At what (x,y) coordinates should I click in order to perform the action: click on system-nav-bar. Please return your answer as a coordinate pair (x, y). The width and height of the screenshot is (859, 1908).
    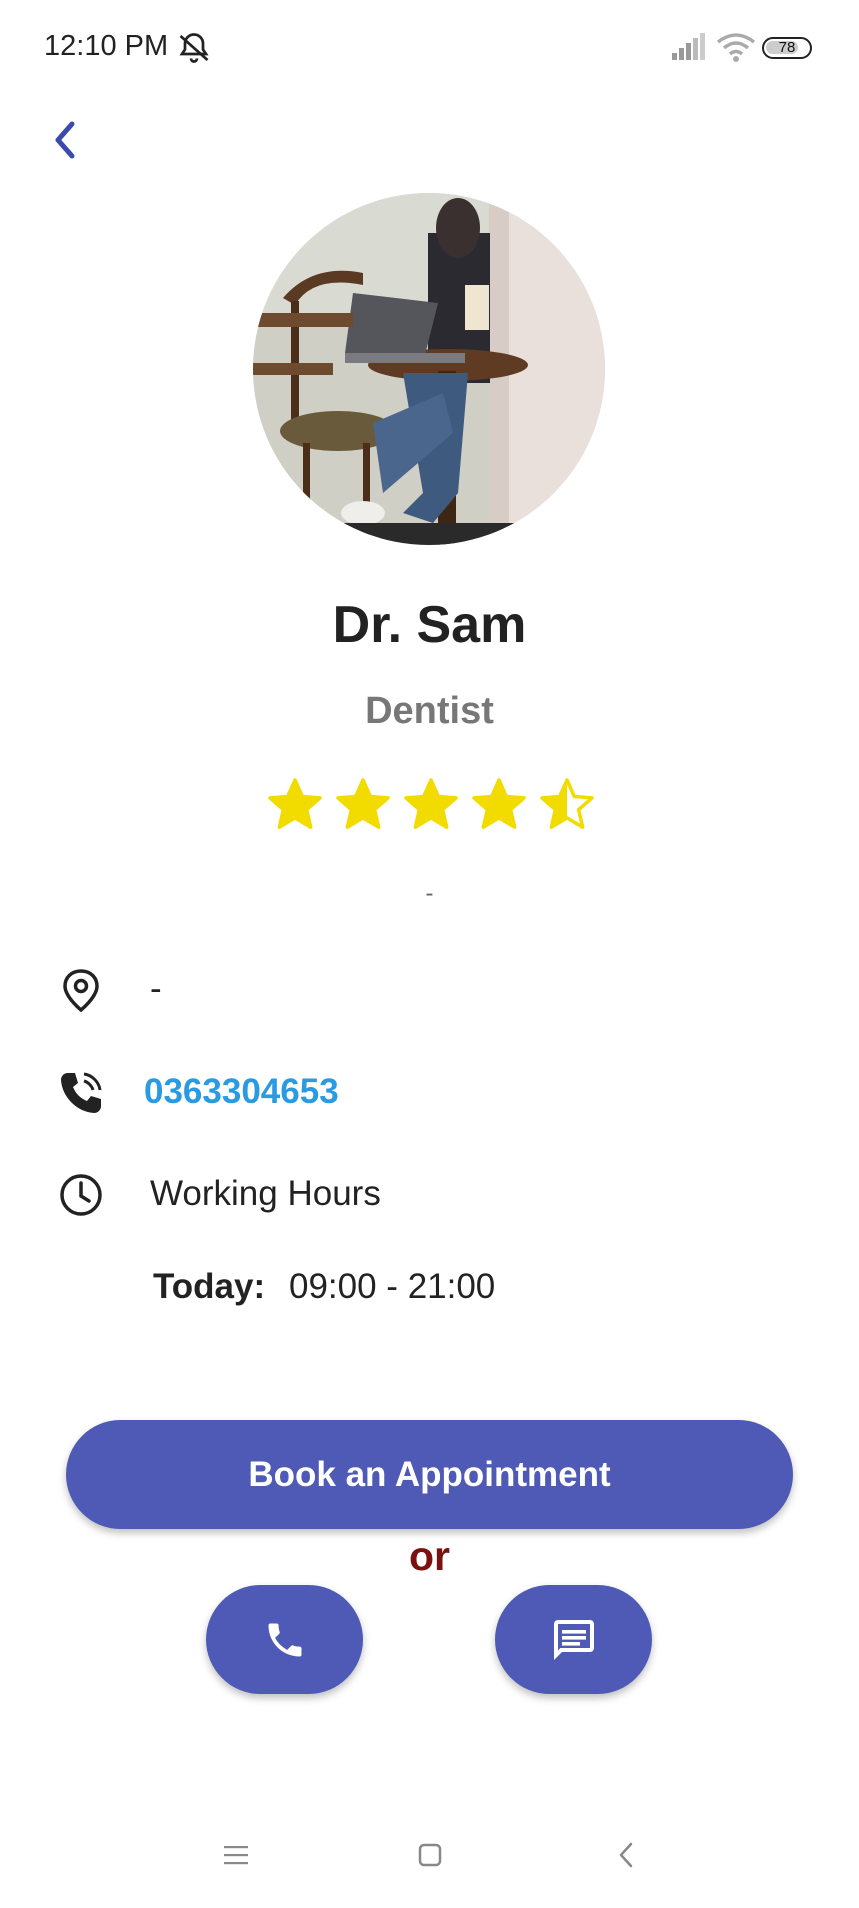
    Looking at the image, I should click on (429, 1855).